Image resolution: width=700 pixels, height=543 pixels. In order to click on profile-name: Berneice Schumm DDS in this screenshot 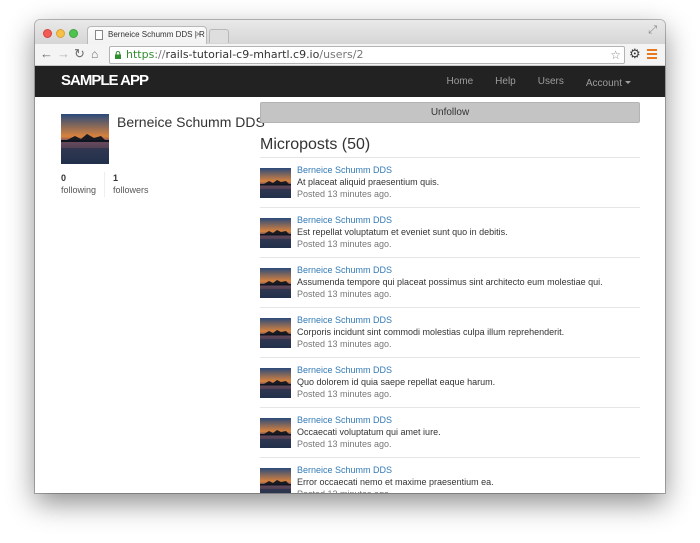, I will do `click(191, 122)`.